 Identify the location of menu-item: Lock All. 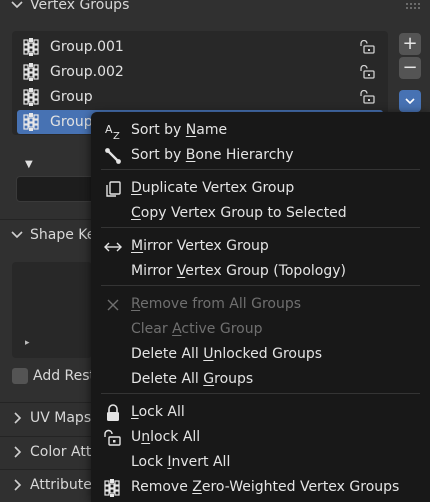
(260, 412).